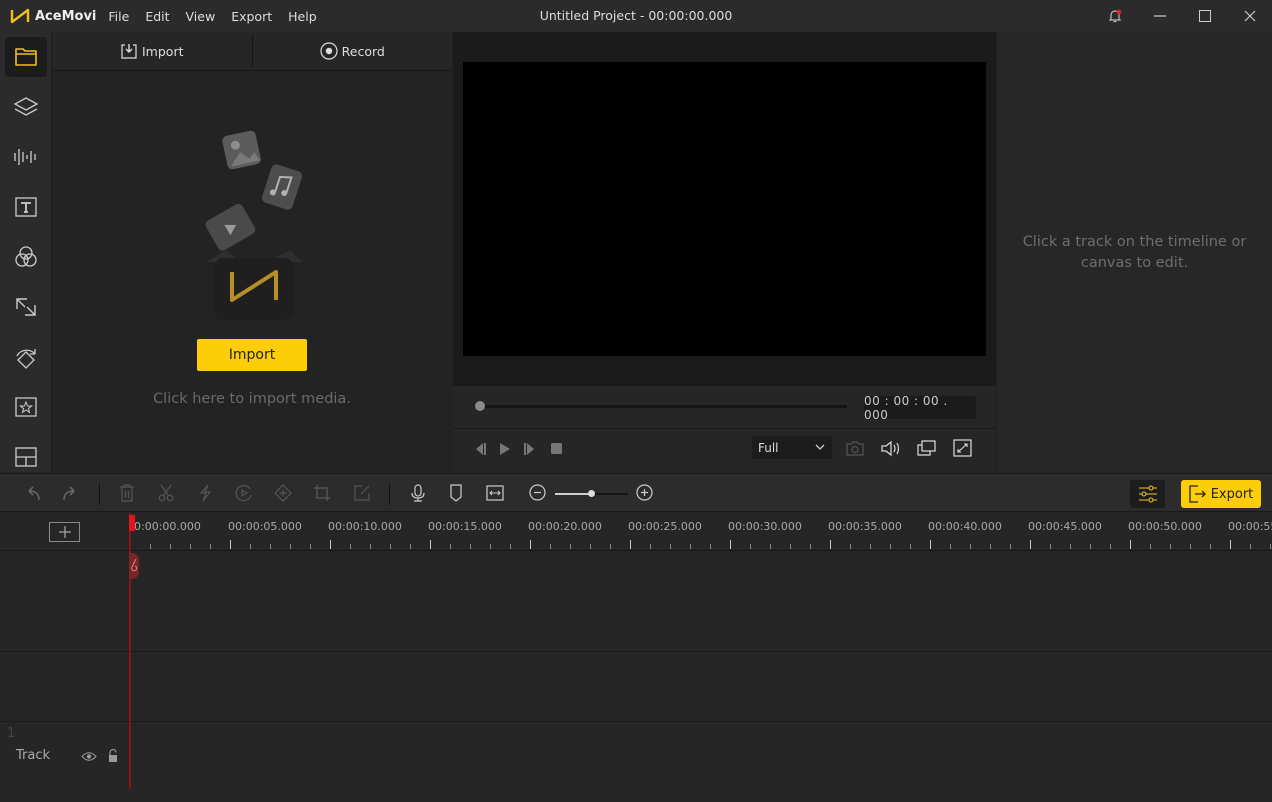 This screenshot has width=1272, height=802. What do you see at coordinates (252, 399) in the screenshot?
I see `import-hint: Click here to import media.` at bounding box center [252, 399].